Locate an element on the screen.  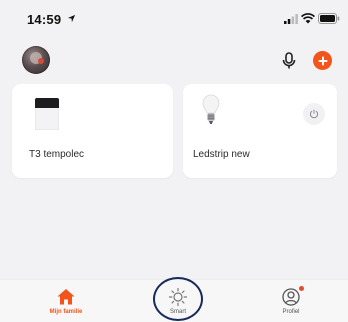
profile-icon is located at coordinates (291, 297).